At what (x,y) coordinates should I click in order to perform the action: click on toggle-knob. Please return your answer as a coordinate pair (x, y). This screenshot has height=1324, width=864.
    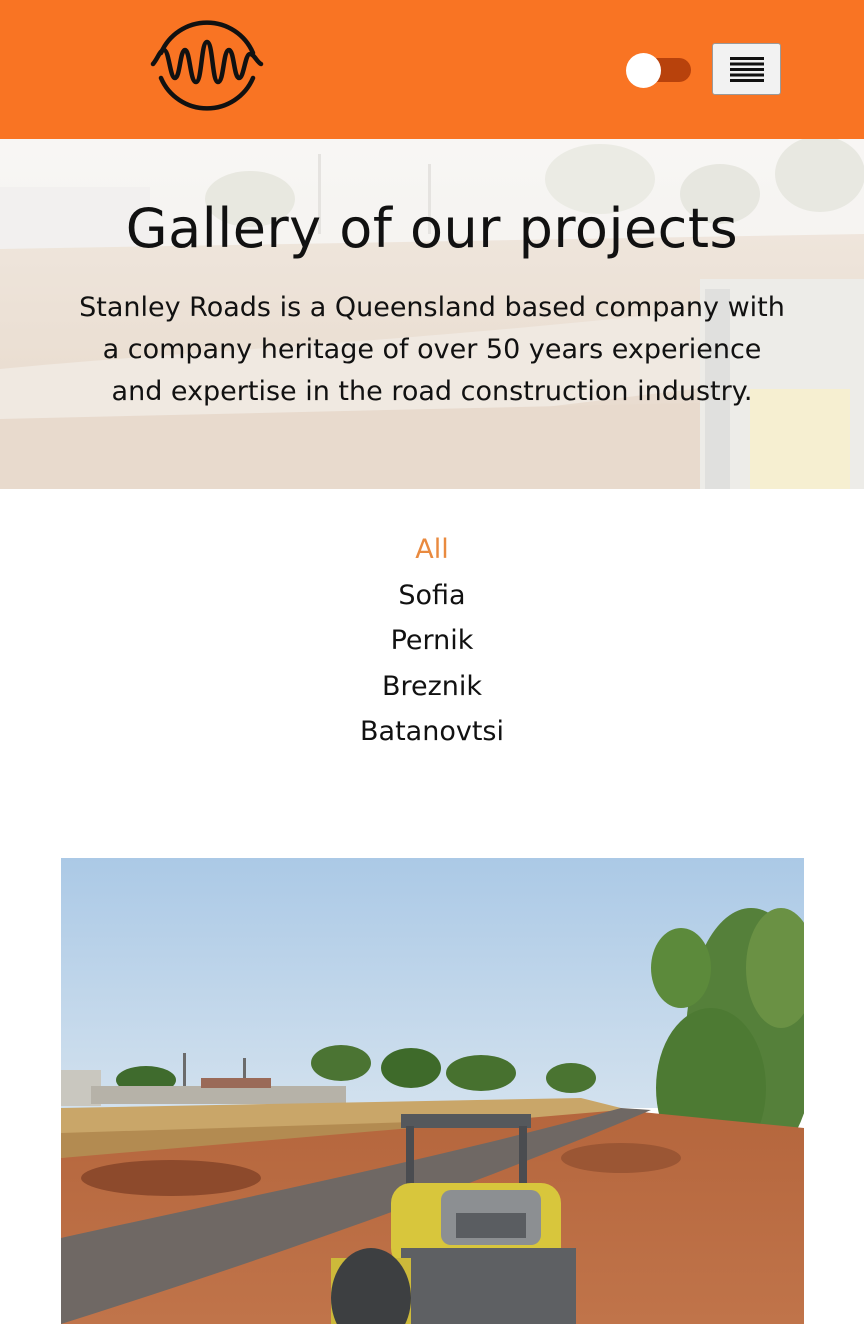
    Looking at the image, I should click on (643, 70).